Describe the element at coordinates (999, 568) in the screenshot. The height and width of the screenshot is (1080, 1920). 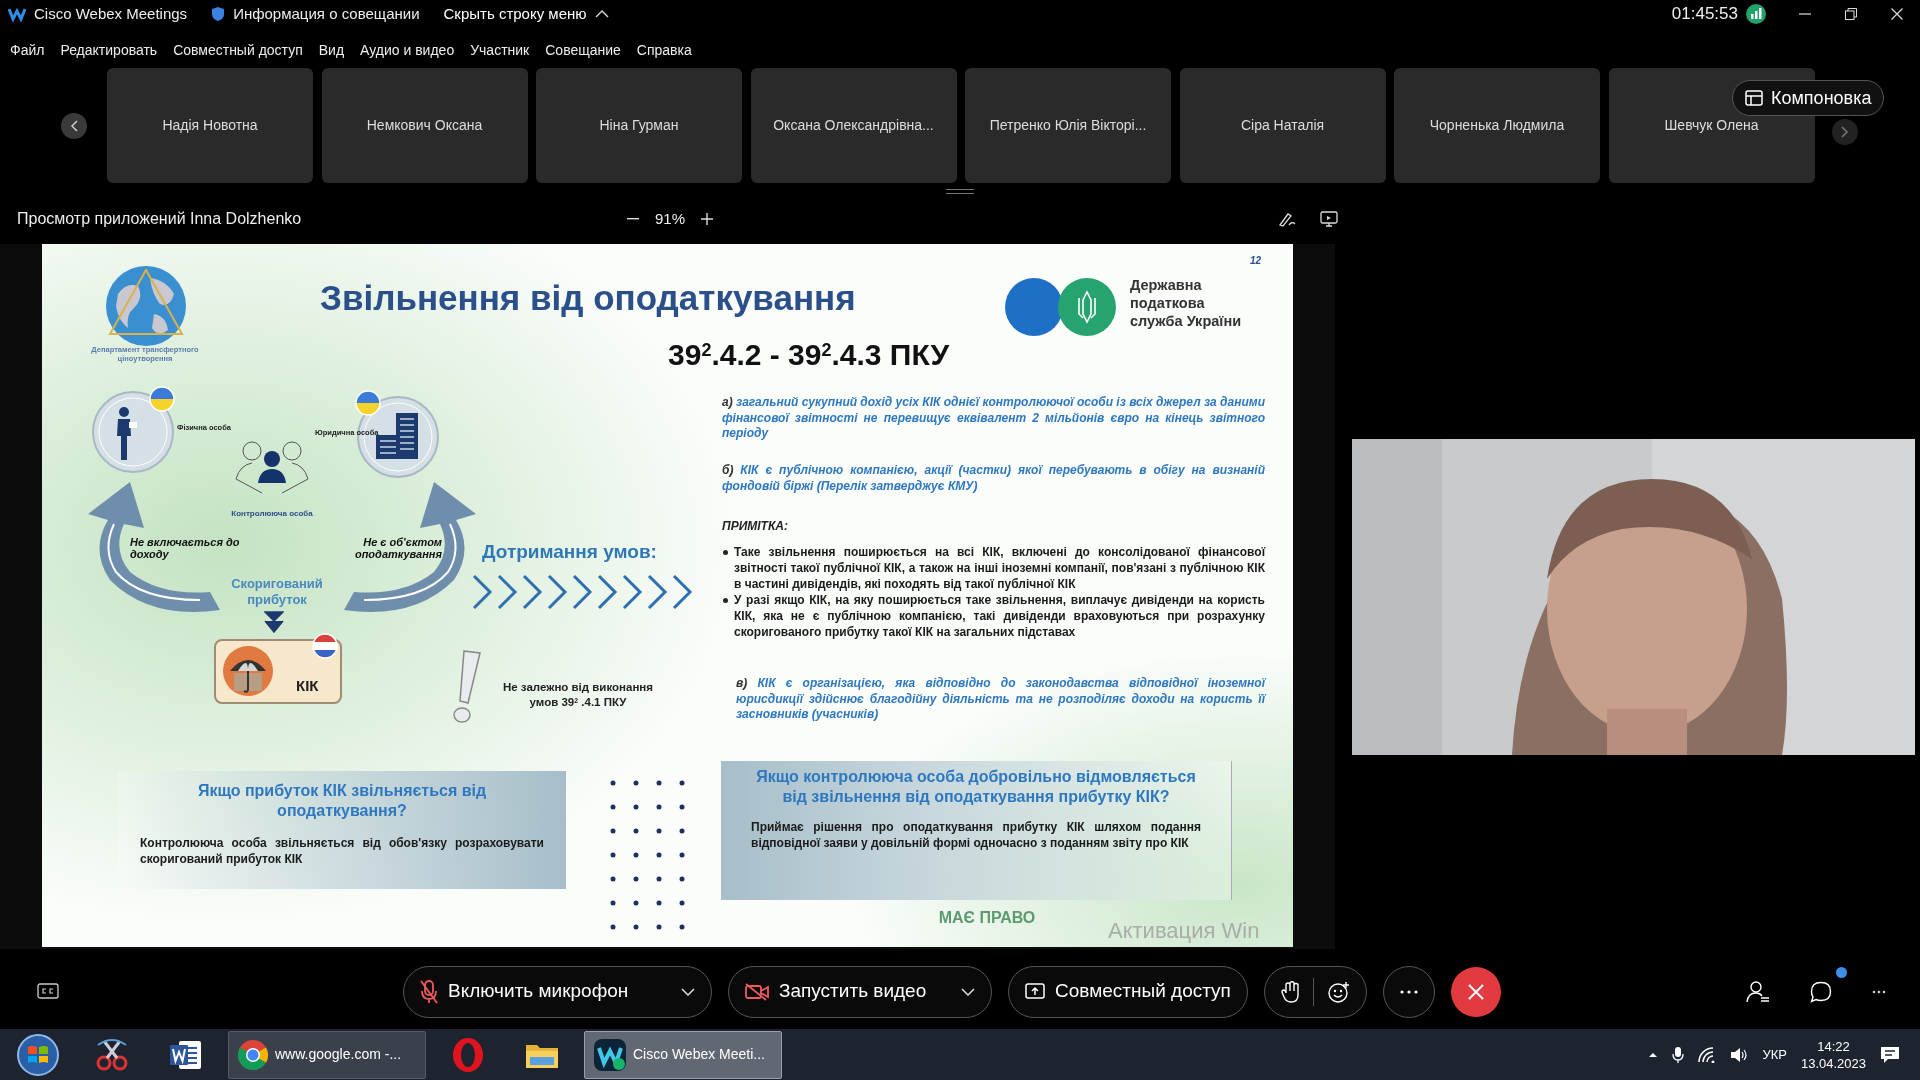
I see `note-text: Таке звільнення поширюється на всі КІК, включені до консолідованої фінансової звітності такої публічної КІК, а також на інші іноземні компанії, пов'язані з публічною КІК в частині дивідендів, які походять від такої публічної КІК` at that location.